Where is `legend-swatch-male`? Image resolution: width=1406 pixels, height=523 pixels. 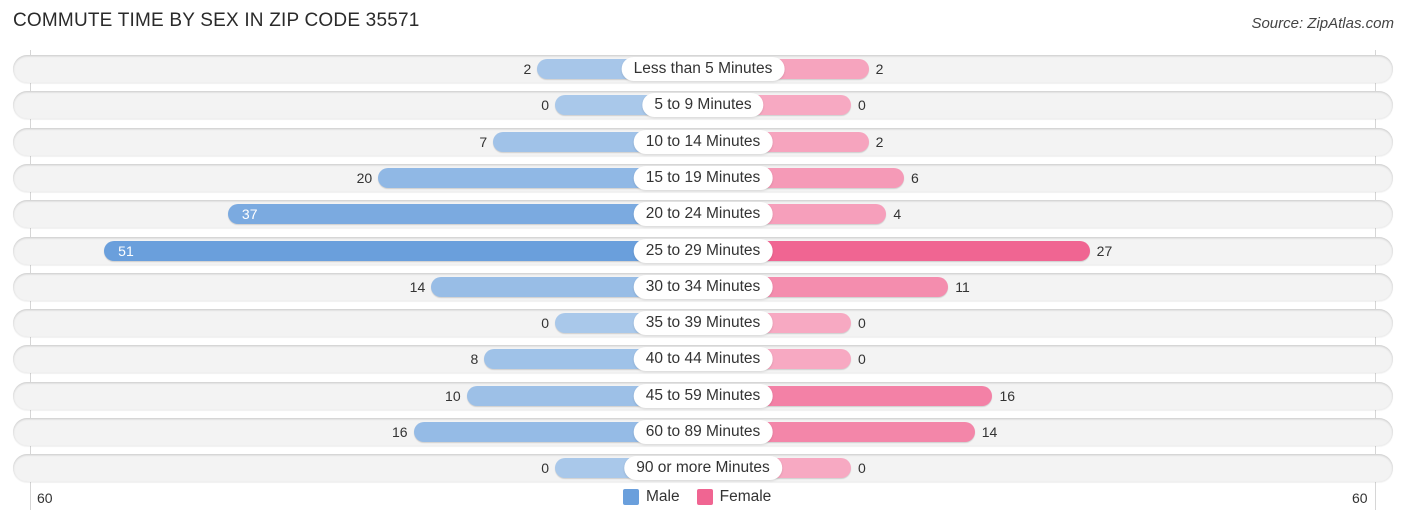
legend-swatch-male is located at coordinates (631, 497).